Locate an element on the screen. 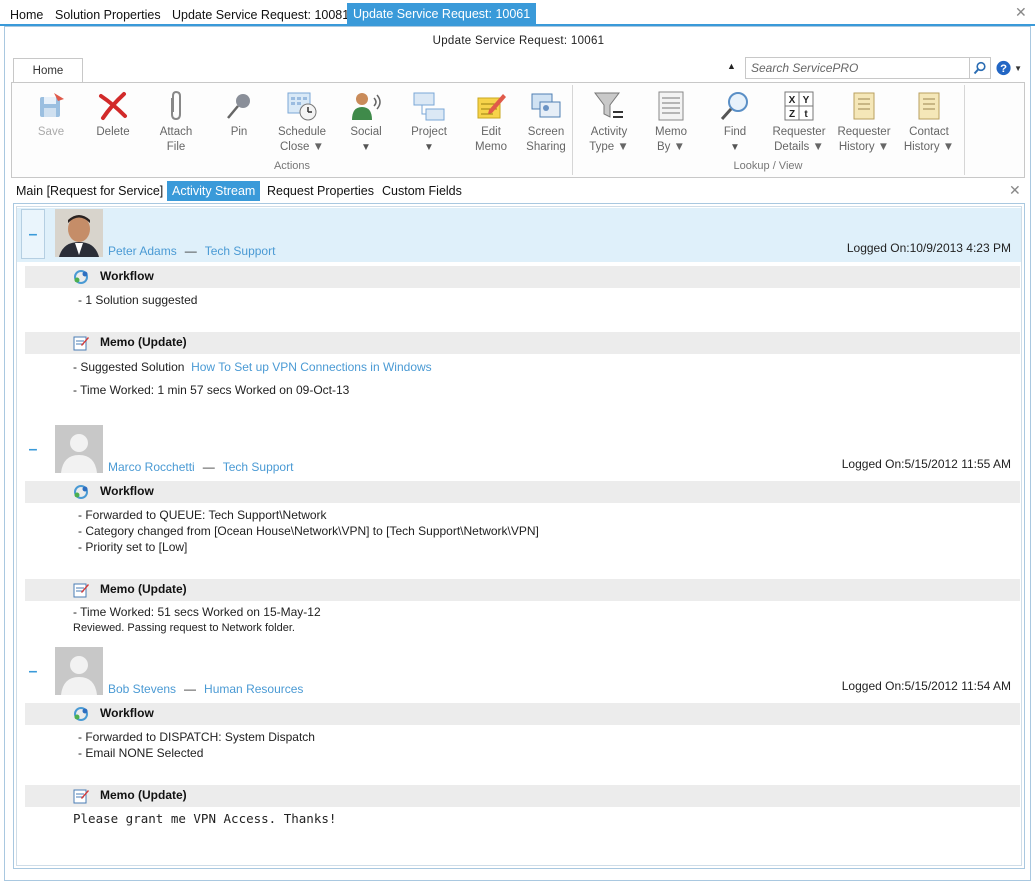 The height and width of the screenshot is (884, 1035). requester-history-label-2: History ▼ is located at coordinates (864, 147).